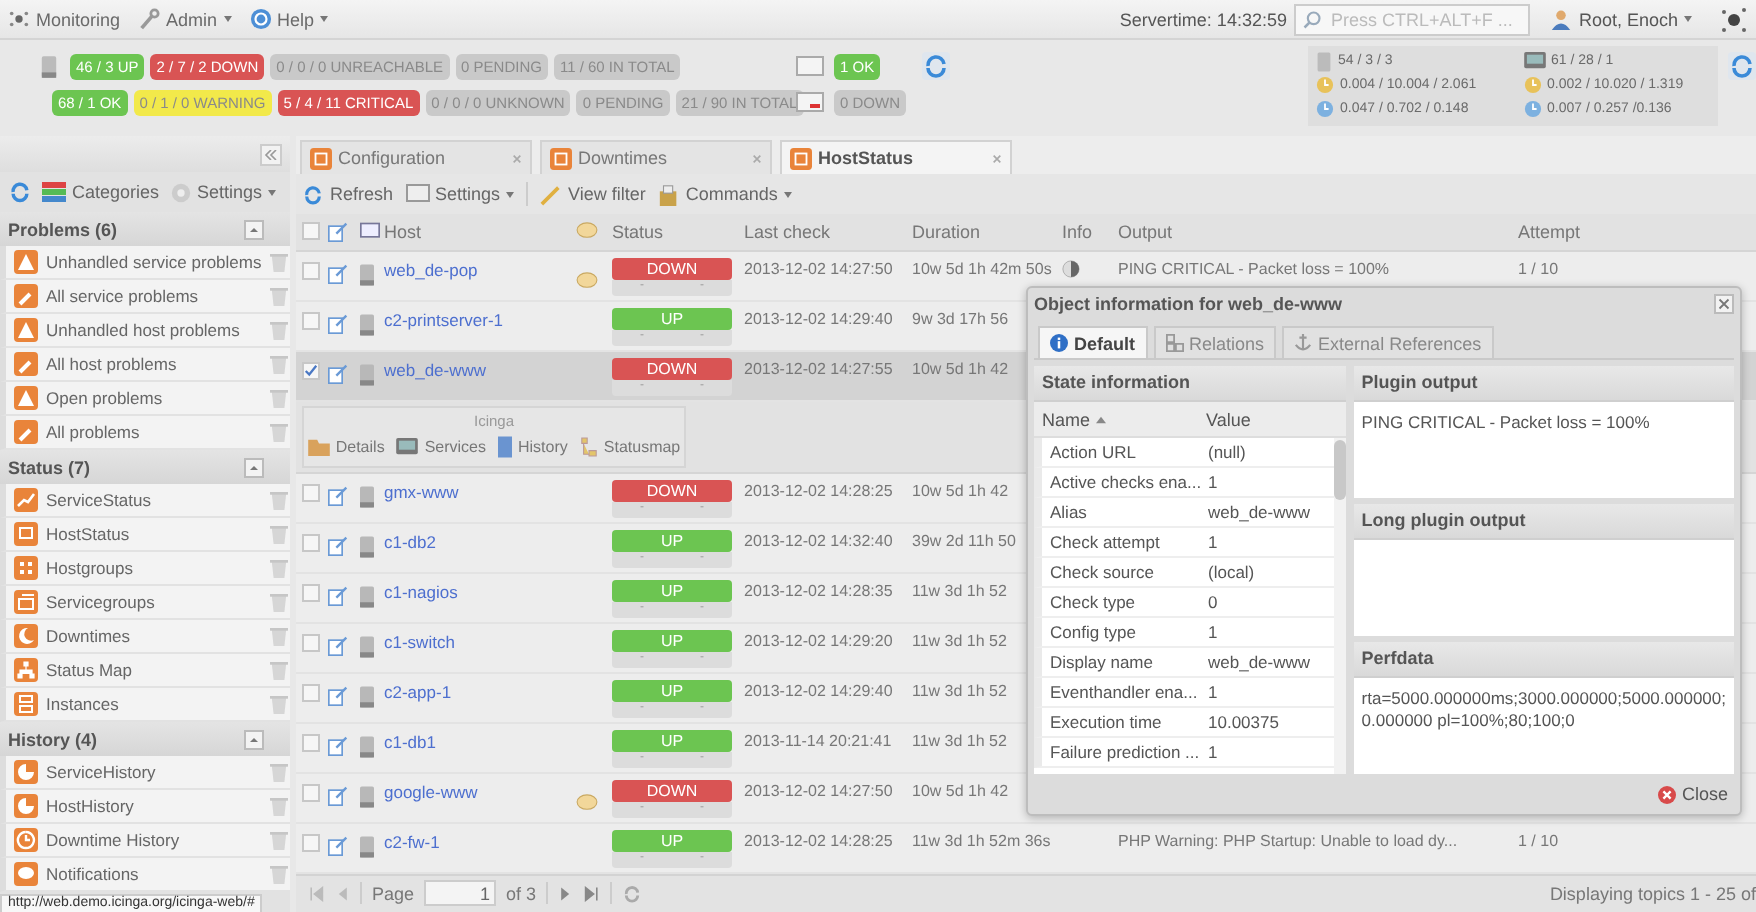  What do you see at coordinates (1227, 452) in the screenshot?
I see `property-value: (null)` at bounding box center [1227, 452].